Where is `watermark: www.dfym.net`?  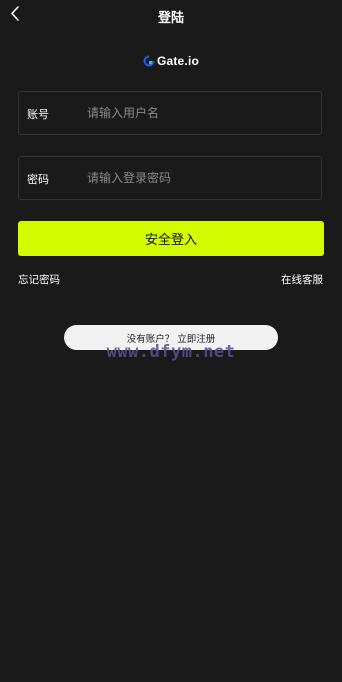 watermark: www.dfym.net is located at coordinates (171, 352).